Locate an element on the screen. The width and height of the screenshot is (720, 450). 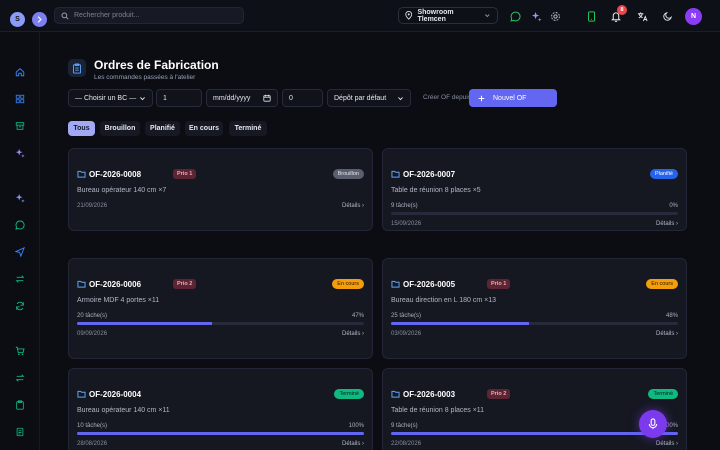
sidebar-item-ai is located at coordinates (20, 153).